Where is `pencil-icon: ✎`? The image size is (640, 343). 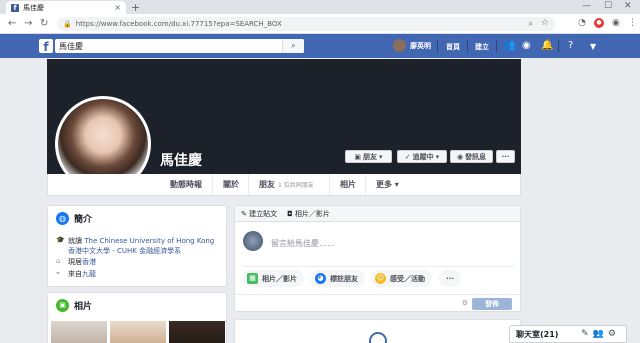 pencil-icon: ✎ is located at coordinates (244, 213).